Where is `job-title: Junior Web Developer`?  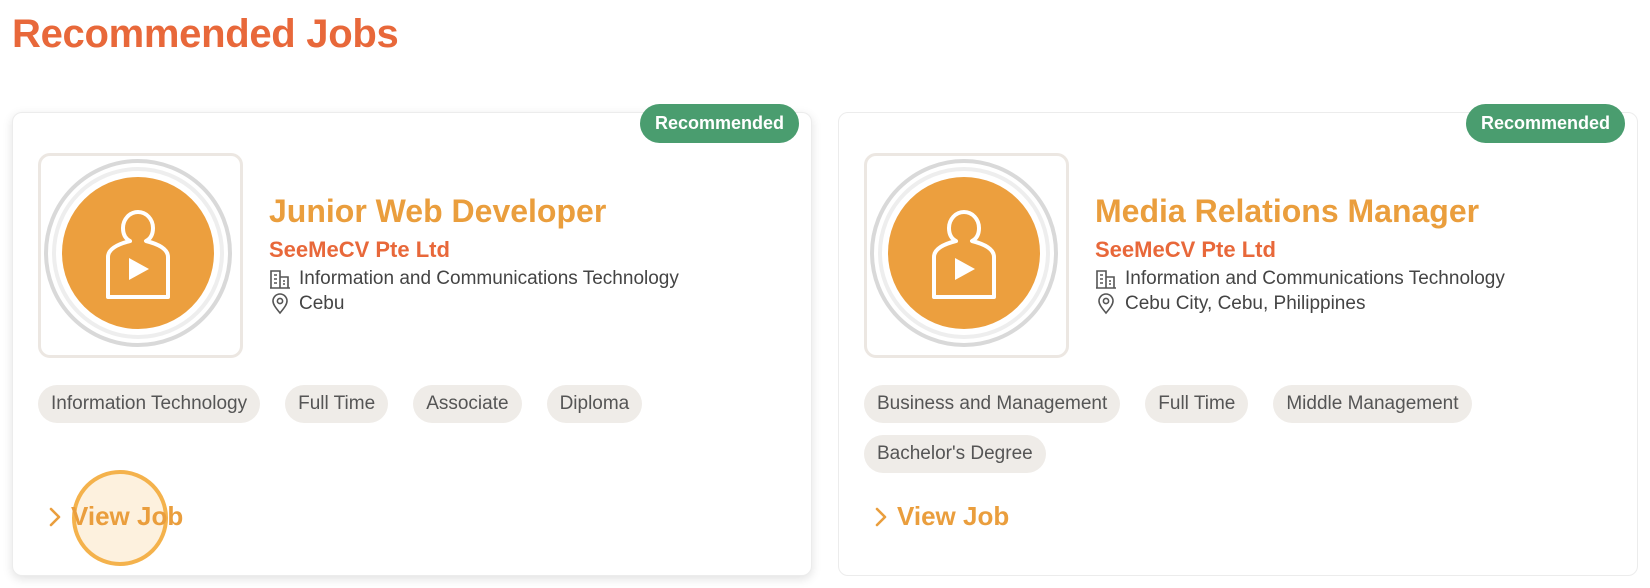
job-title: Junior Web Developer is located at coordinates (437, 211).